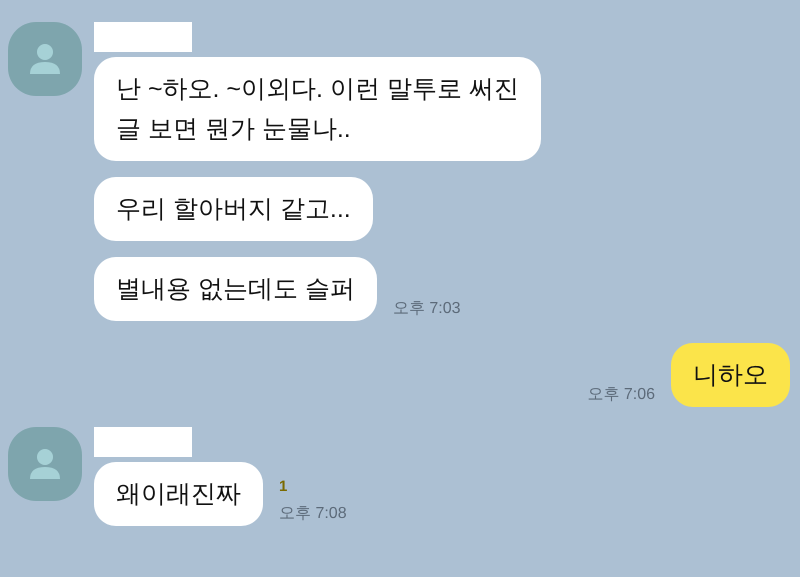 The height and width of the screenshot is (577, 800). What do you see at coordinates (235, 289) in the screenshot?
I see `message-bubble: 별내용 없는데도 슬퍼` at bounding box center [235, 289].